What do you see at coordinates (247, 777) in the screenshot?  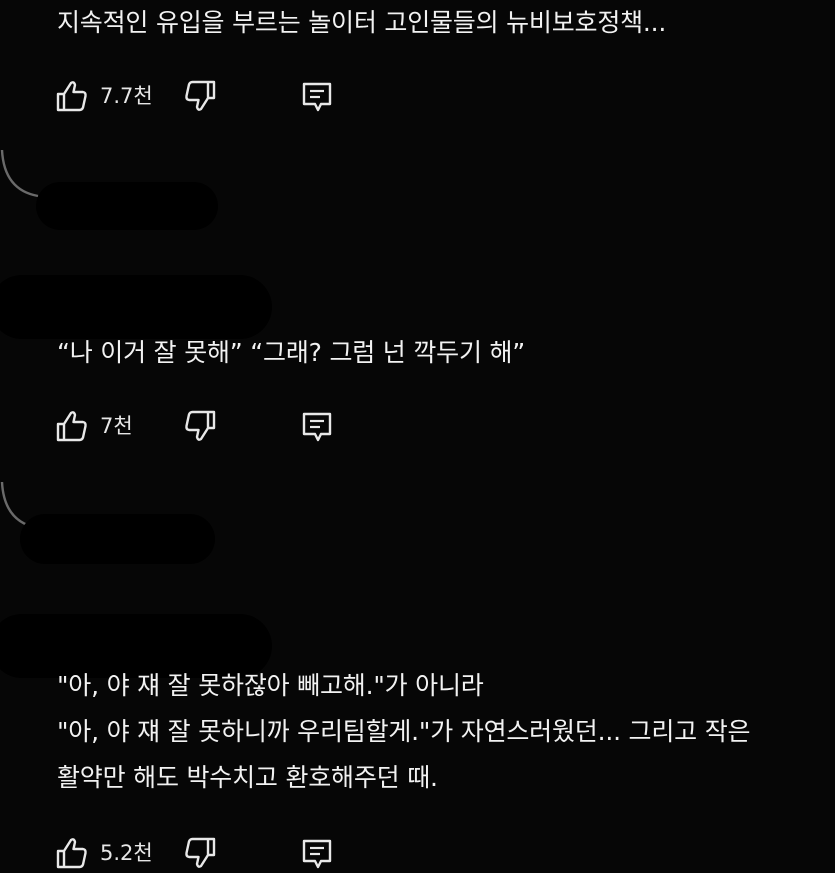 I see `comment-line: 활약만 해도 박수치고 환호해주던 때.` at bounding box center [247, 777].